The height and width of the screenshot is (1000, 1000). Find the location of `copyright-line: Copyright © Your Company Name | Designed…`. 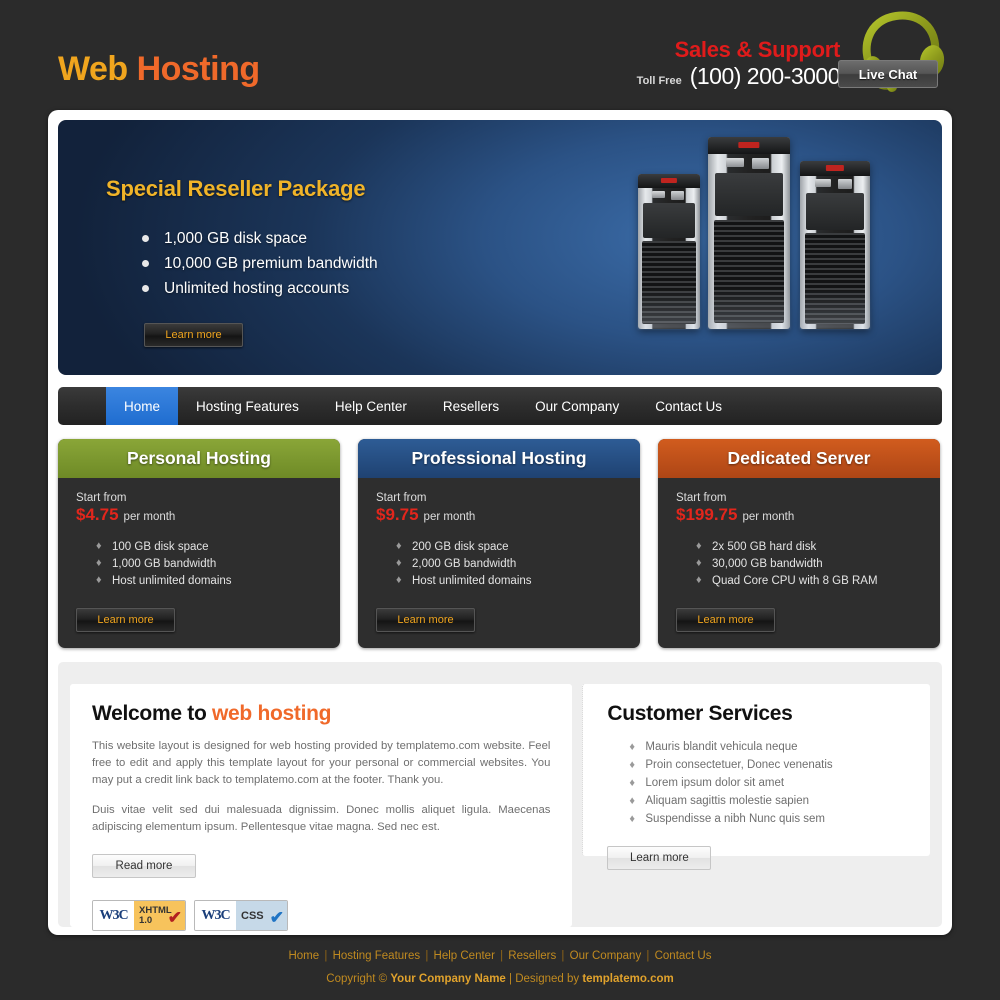

copyright-line: Copyright © Your Company Name | Designed… is located at coordinates (500, 979).